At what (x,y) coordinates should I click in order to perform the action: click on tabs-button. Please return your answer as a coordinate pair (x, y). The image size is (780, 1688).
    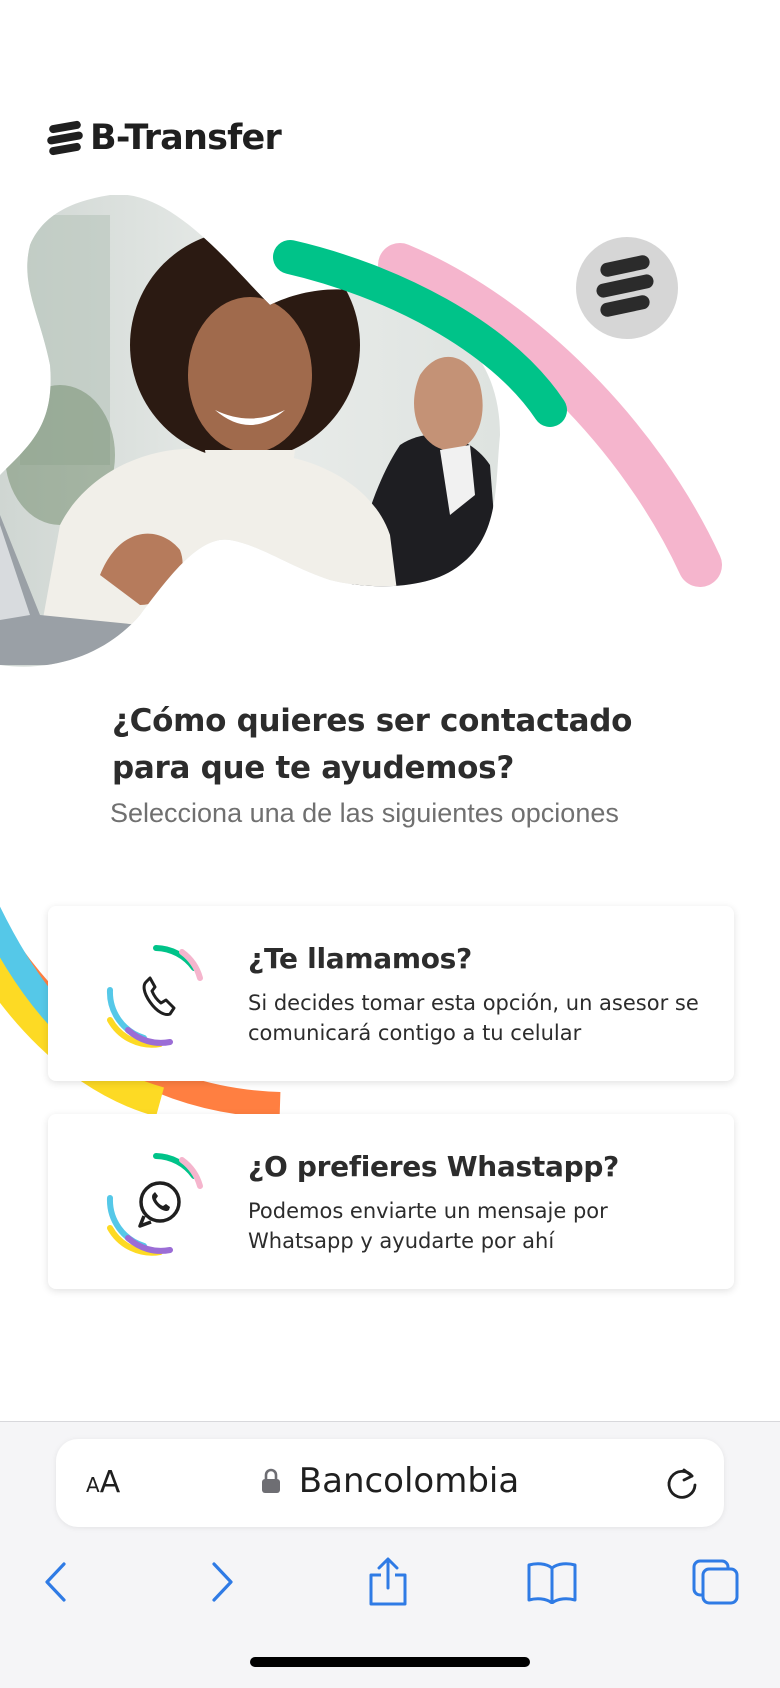
    Looking at the image, I should click on (716, 1582).